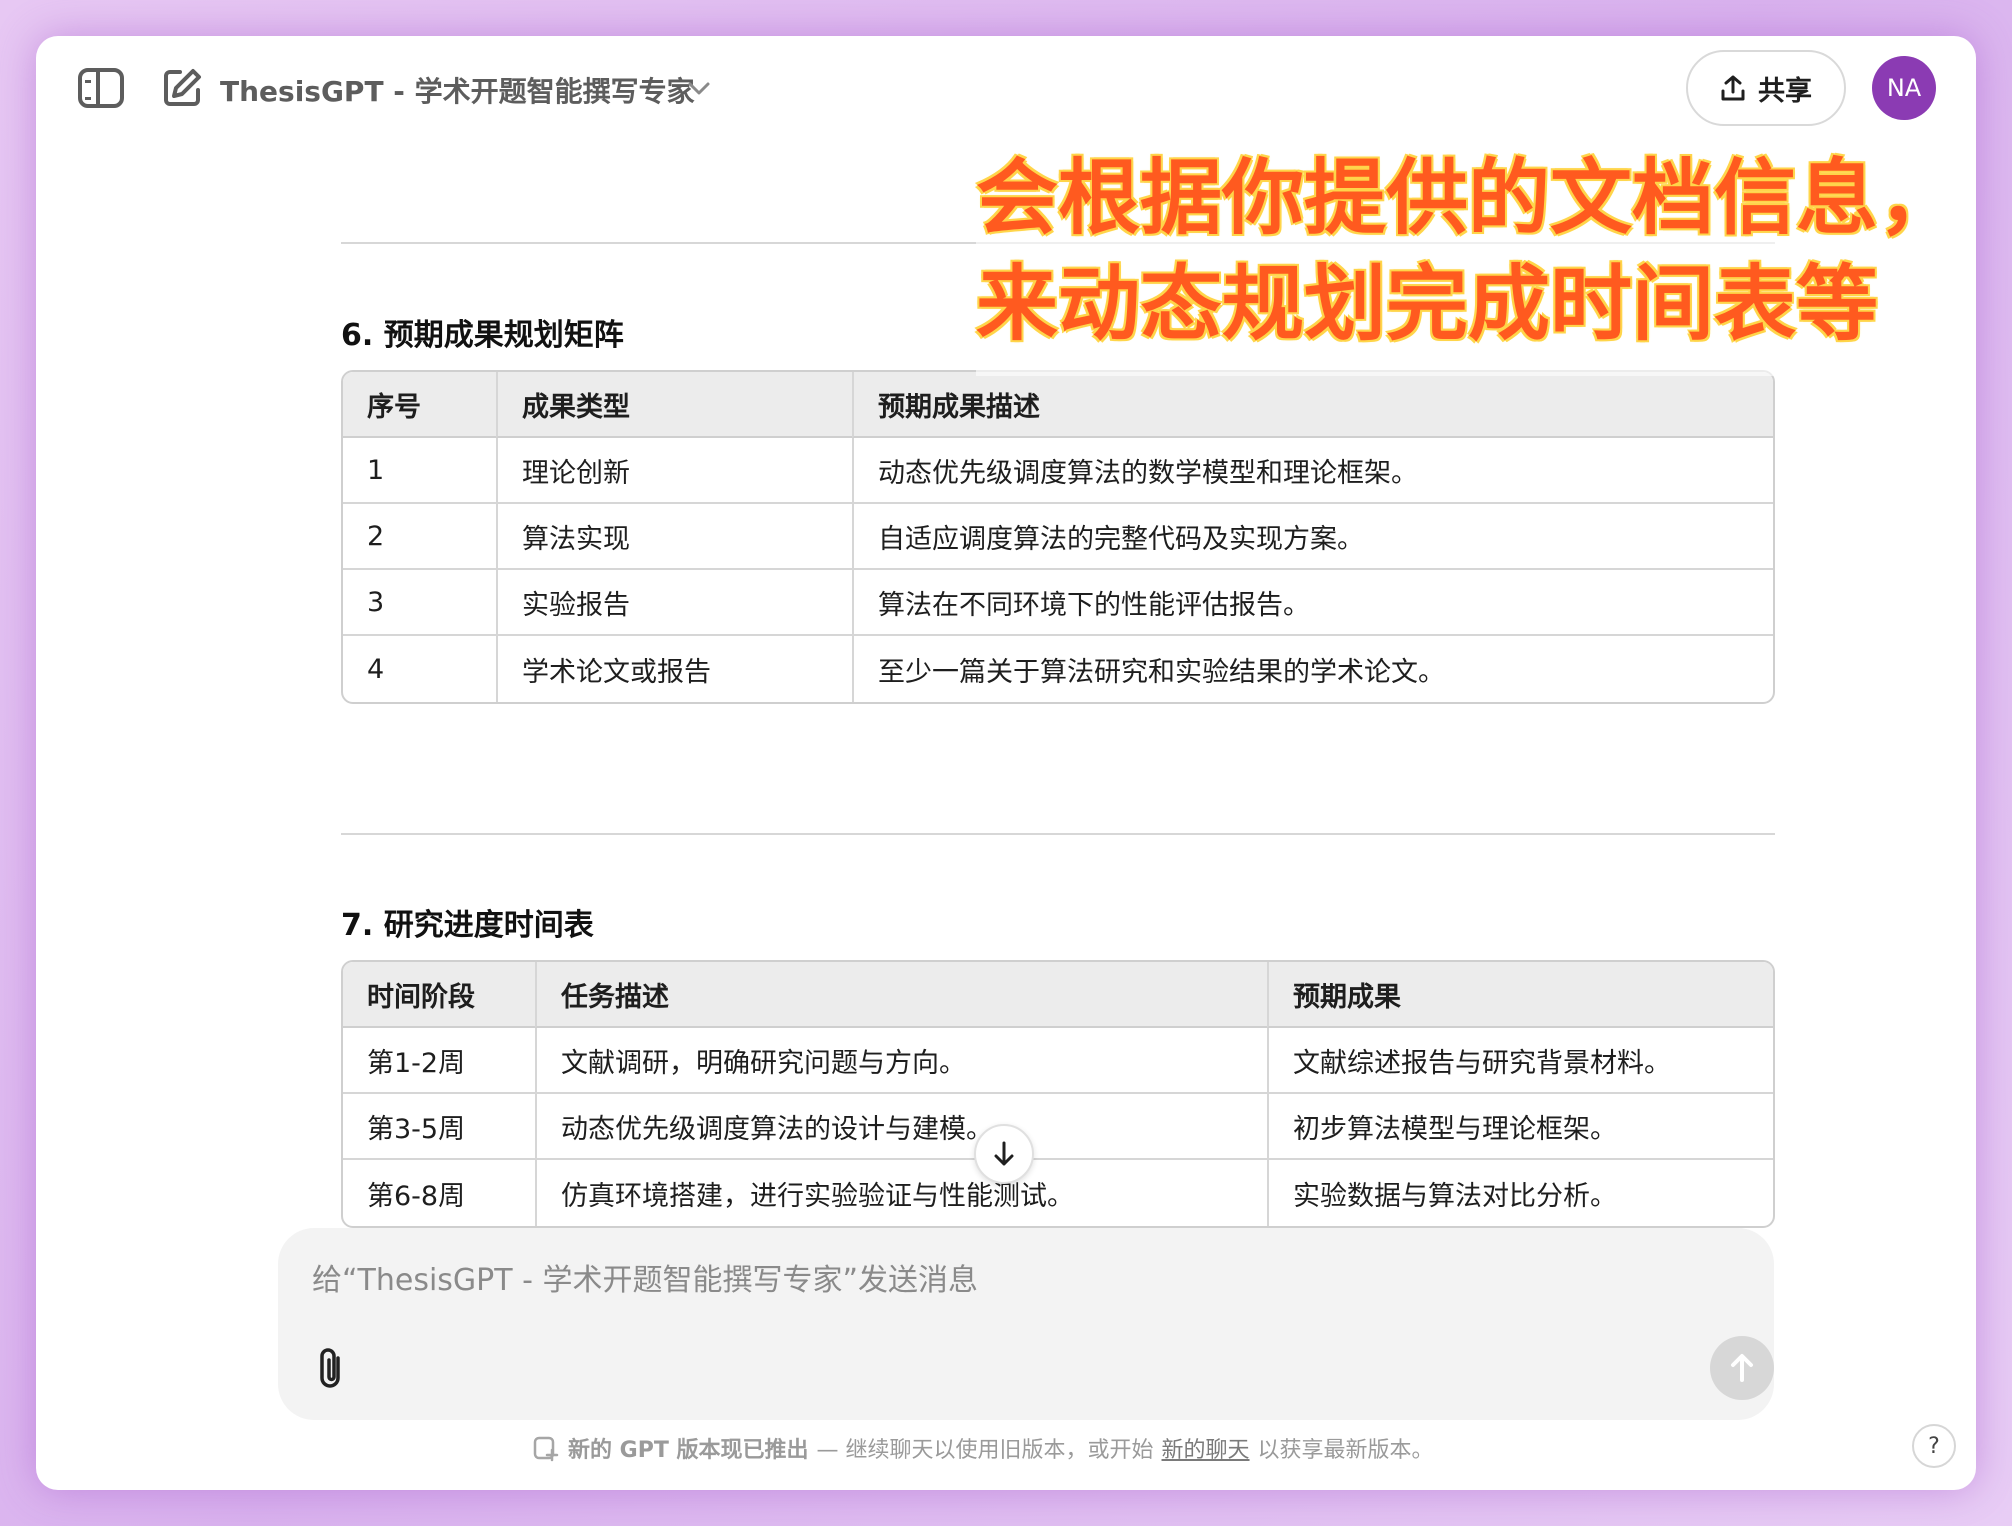 This screenshot has width=2012, height=1526. Describe the element at coordinates (482, 335) in the screenshot. I see `section-heading-outcomes: 6. 预期成果规划矩阵` at that location.